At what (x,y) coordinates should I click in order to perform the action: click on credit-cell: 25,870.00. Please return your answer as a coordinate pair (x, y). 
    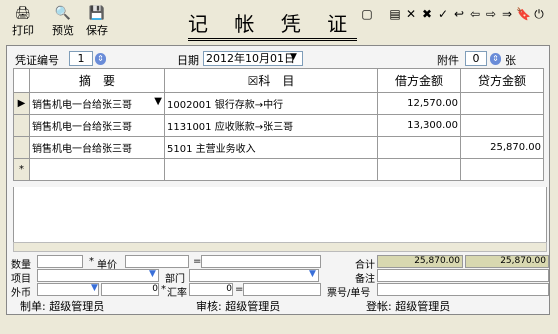
    Looking at the image, I should click on (502, 147).